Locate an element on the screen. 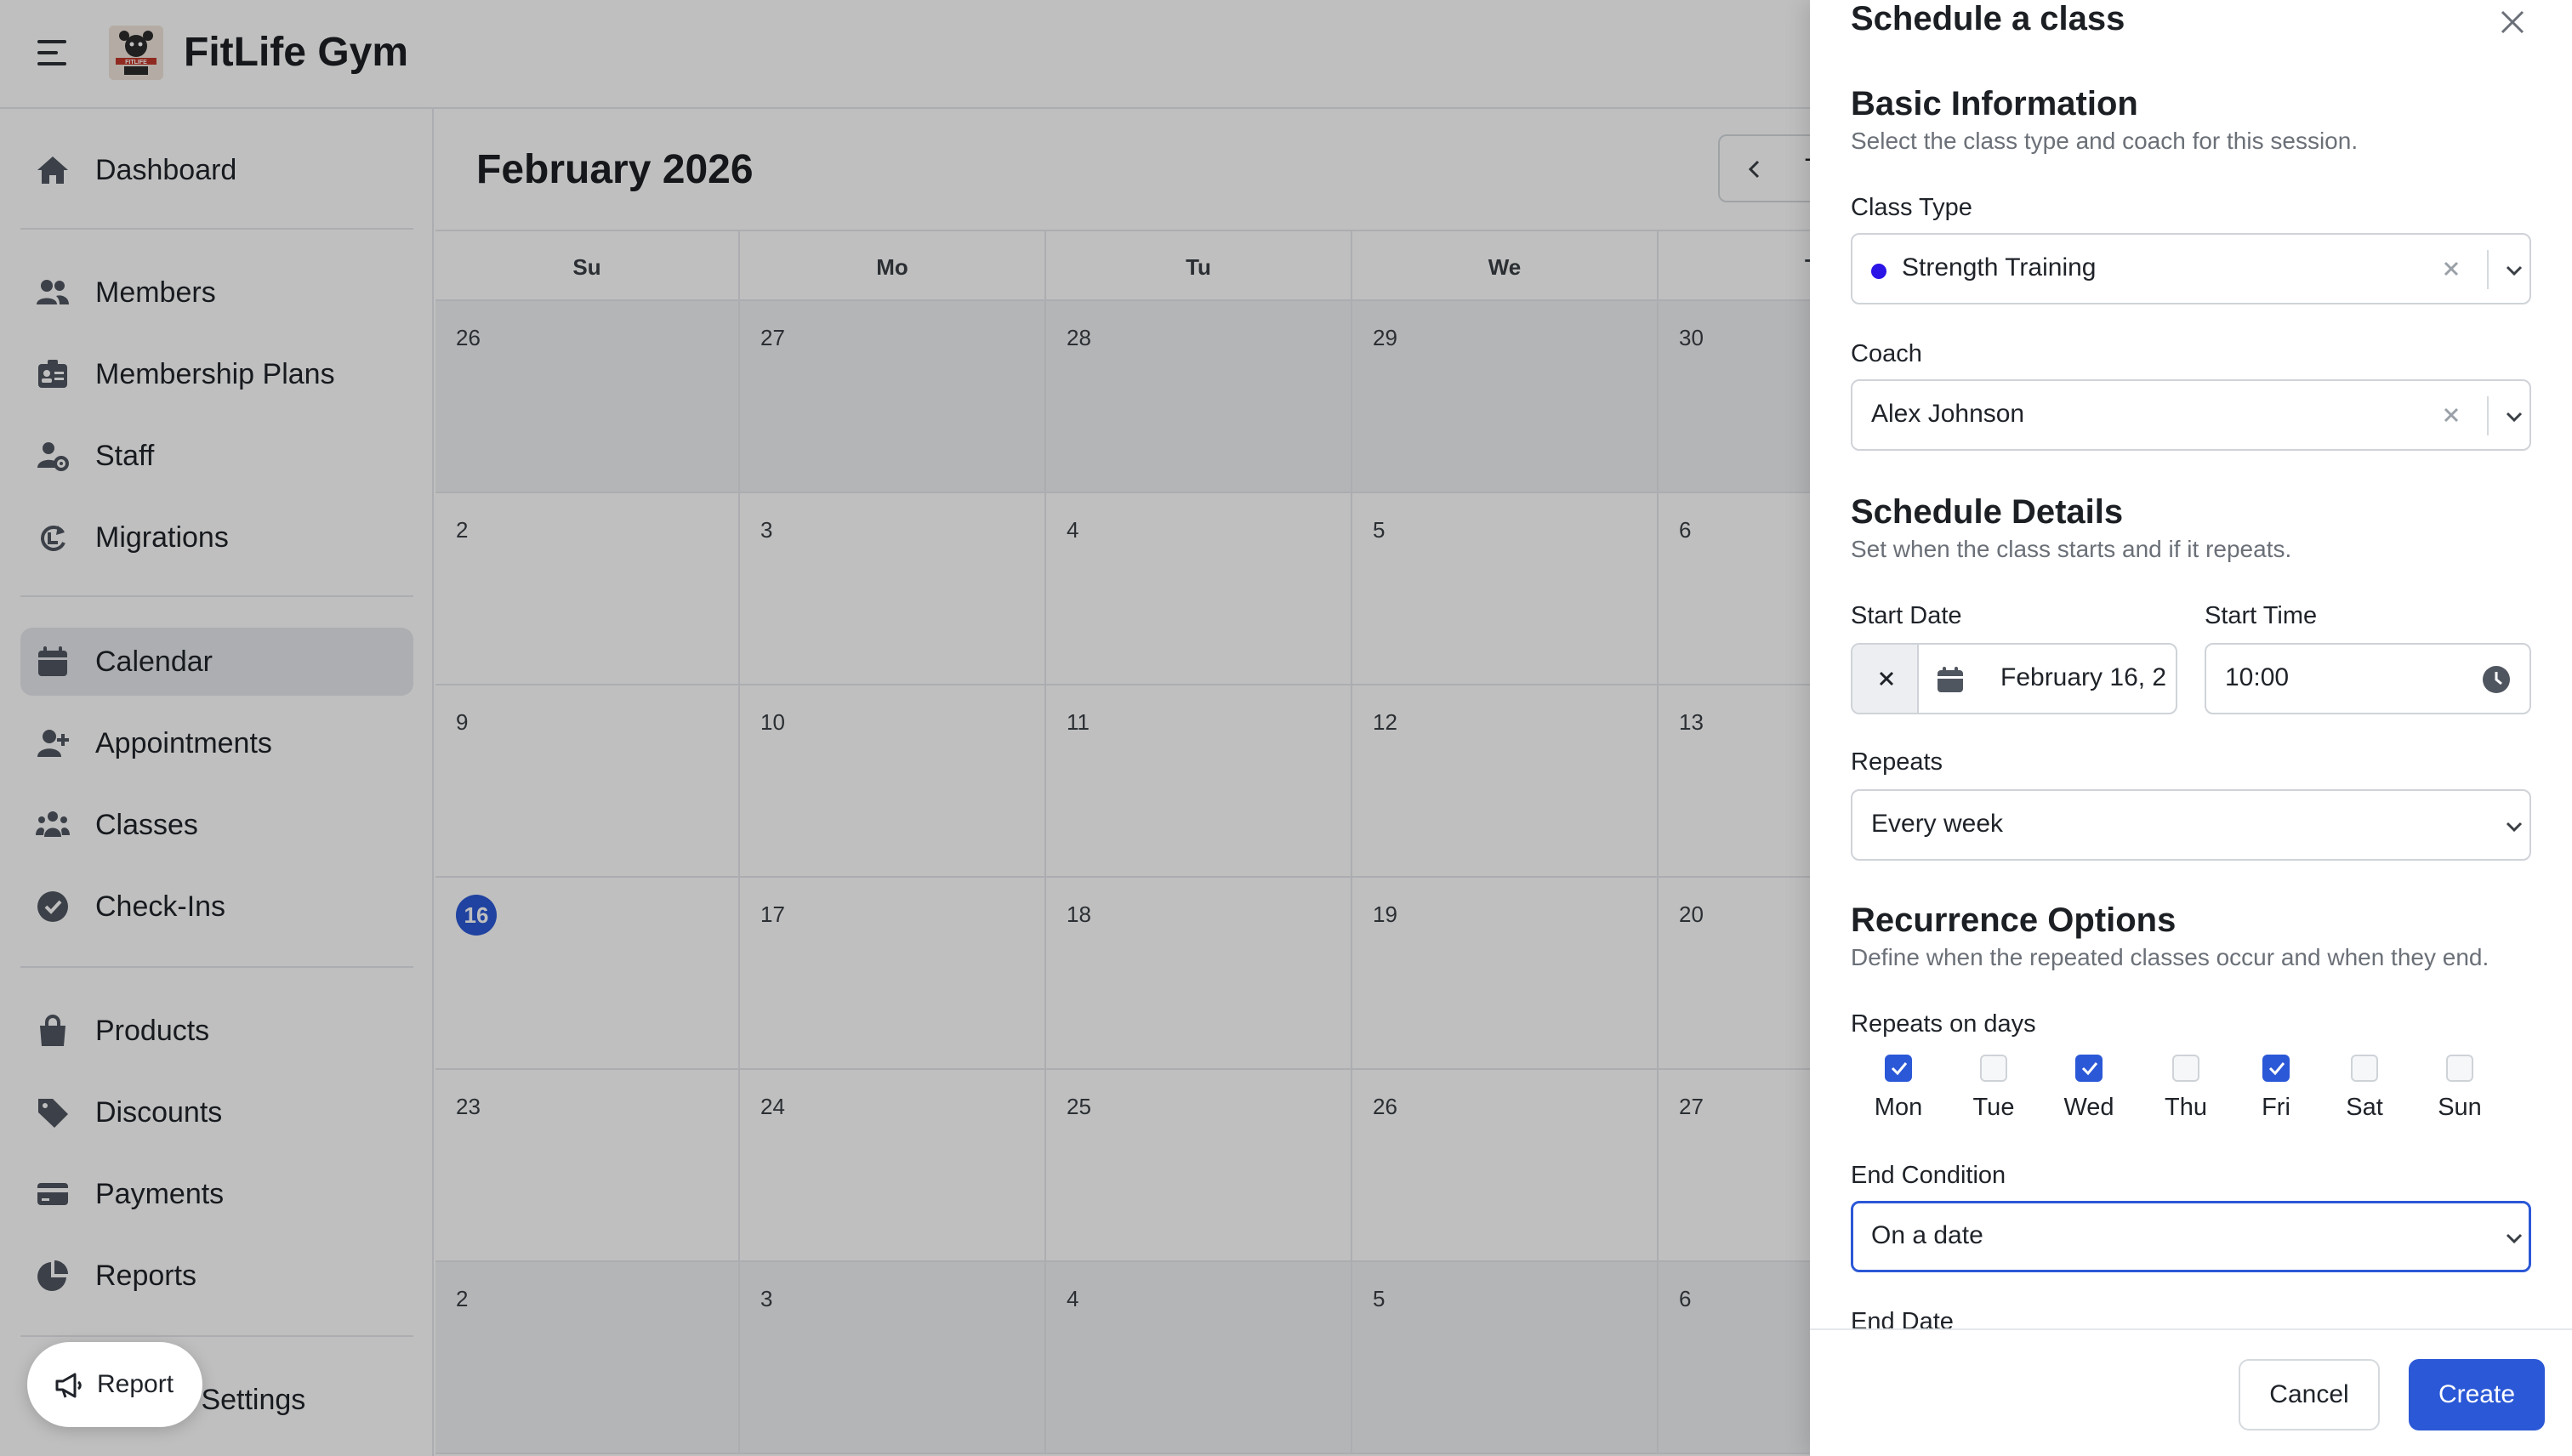 The width and height of the screenshot is (2572, 1456). day-option-fri: Fri is located at coordinates (2276, 1091).